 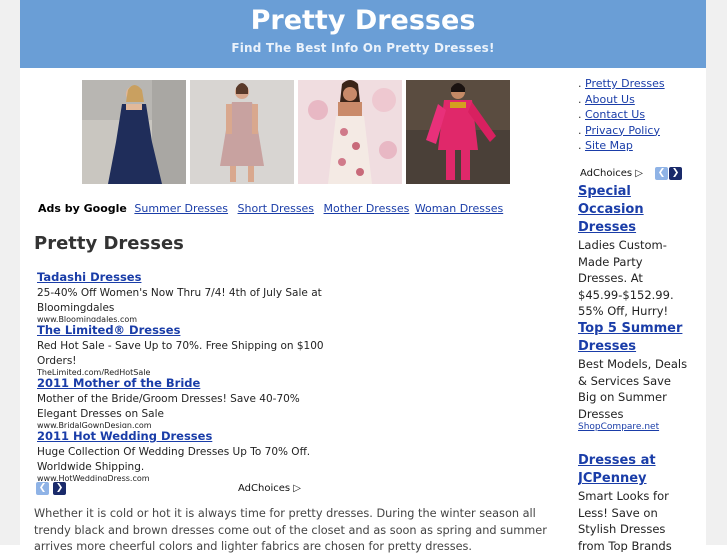 What do you see at coordinates (459, 208) in the screenshot?
I see `ads-link-woman-dresses: Woman Dresses` at bounding box center [459, 208].